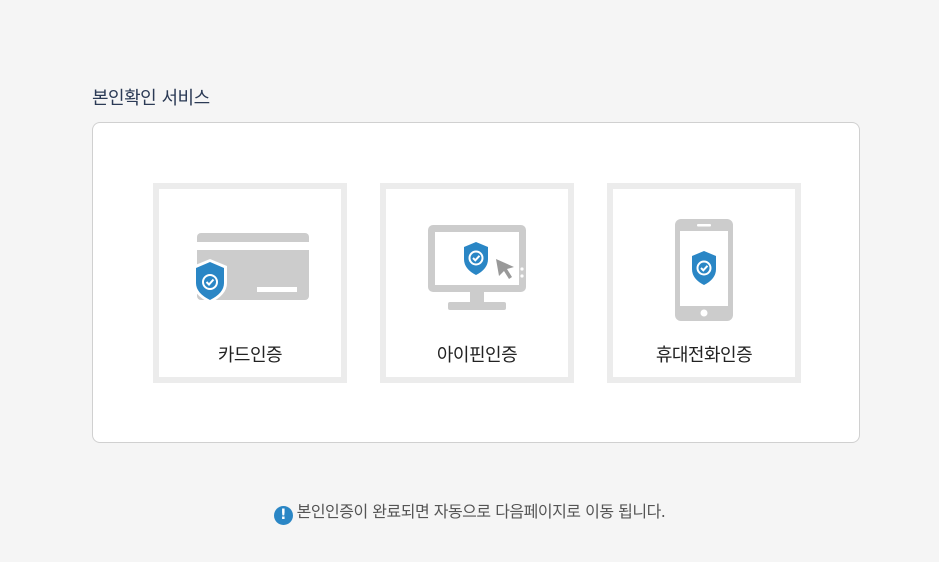  What do you see at coordinates (481, 511) in the screenshot?
I see `notice-text: 본인인증이 완료되면 자동으로 다음페이지로 이동 됩니다.` at bounding box center [481, 511].